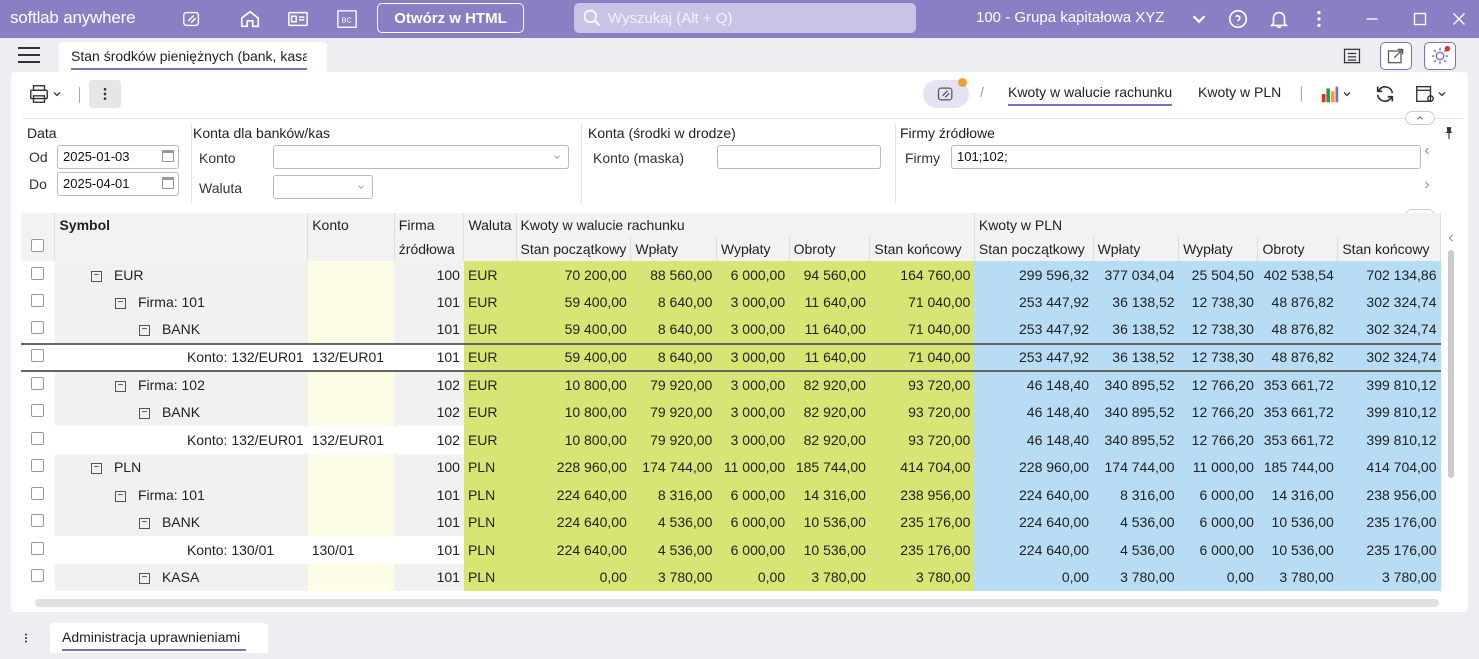 The image size is (1479, 659). I want to click on date-to-input: 2025-04-01, so click(118, 184).